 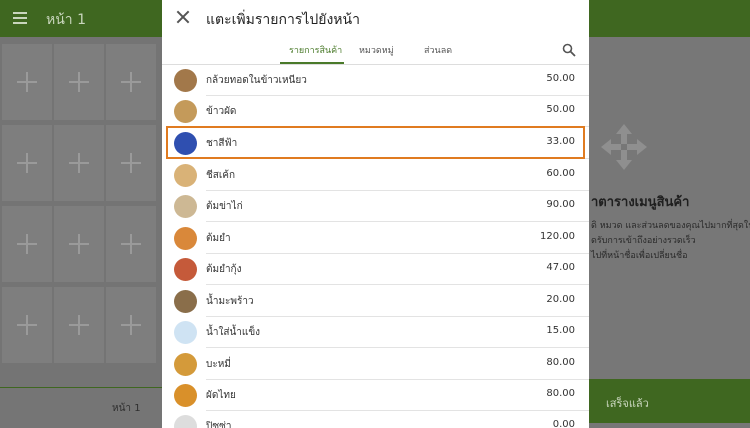 I want to click on list-item: บะหมี่ 80.00, so click(x=375, y=364).